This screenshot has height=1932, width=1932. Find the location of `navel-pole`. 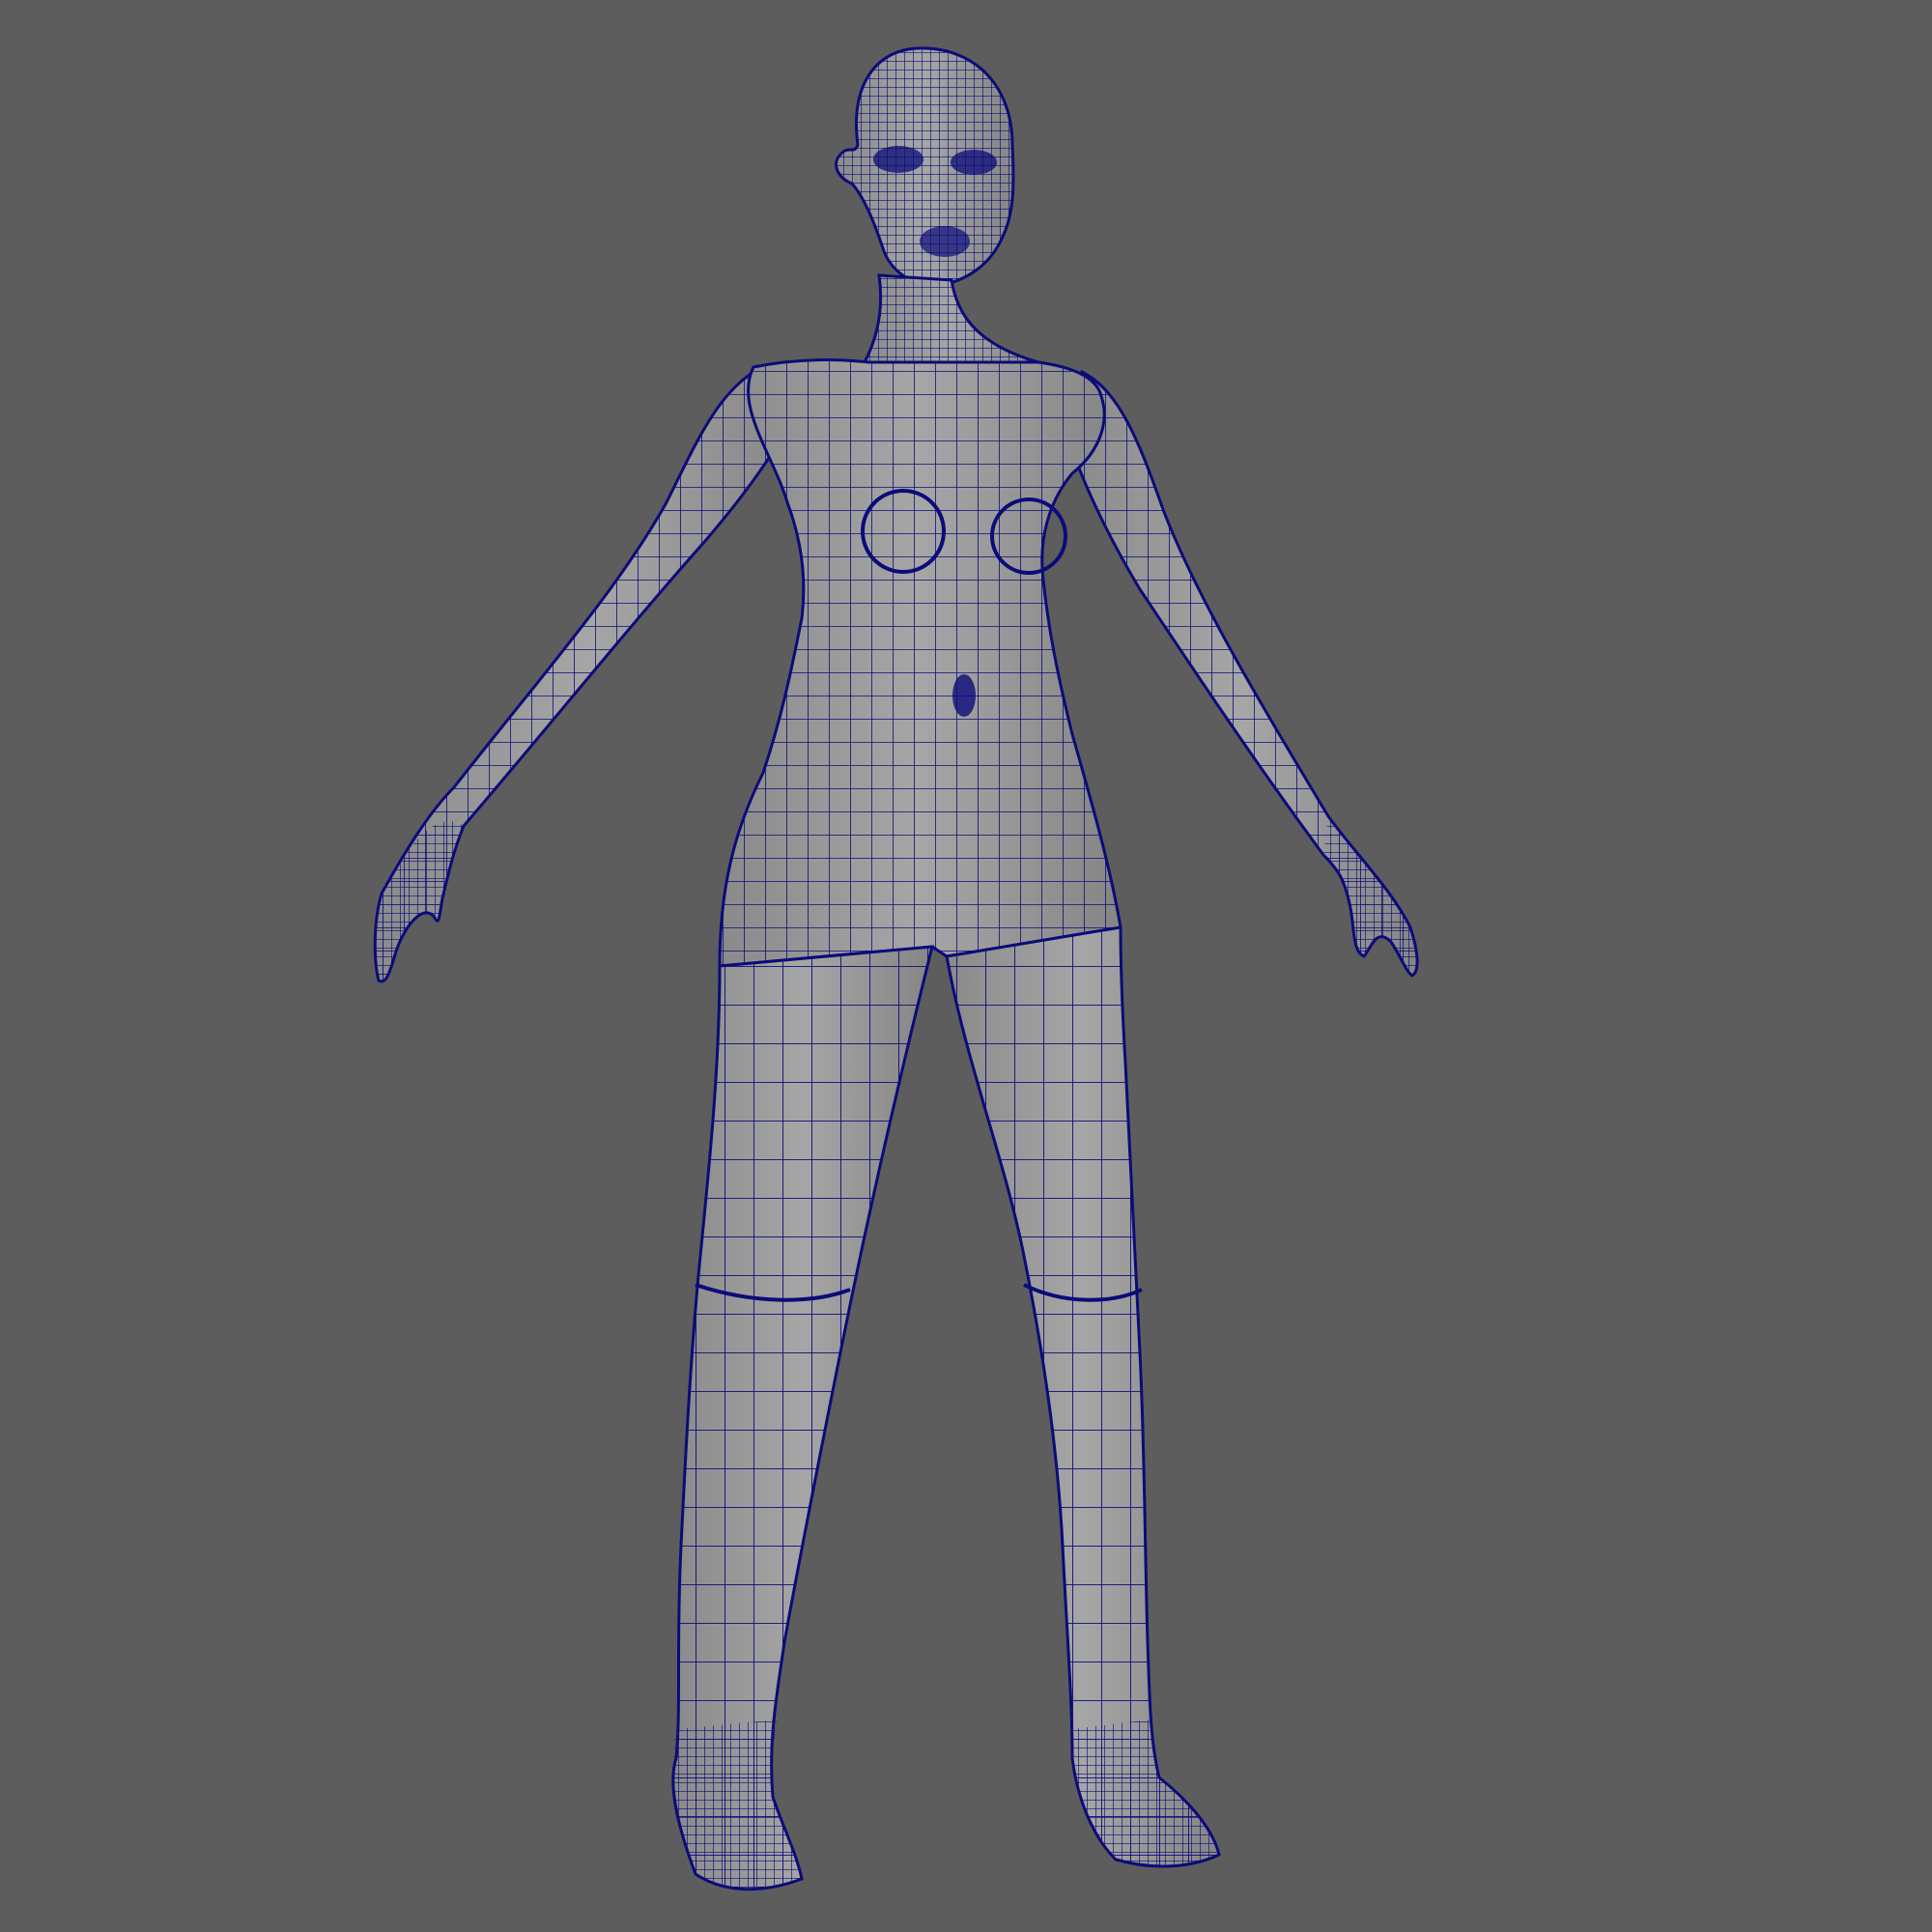

navel-pole is located at coordinates (964, 695).